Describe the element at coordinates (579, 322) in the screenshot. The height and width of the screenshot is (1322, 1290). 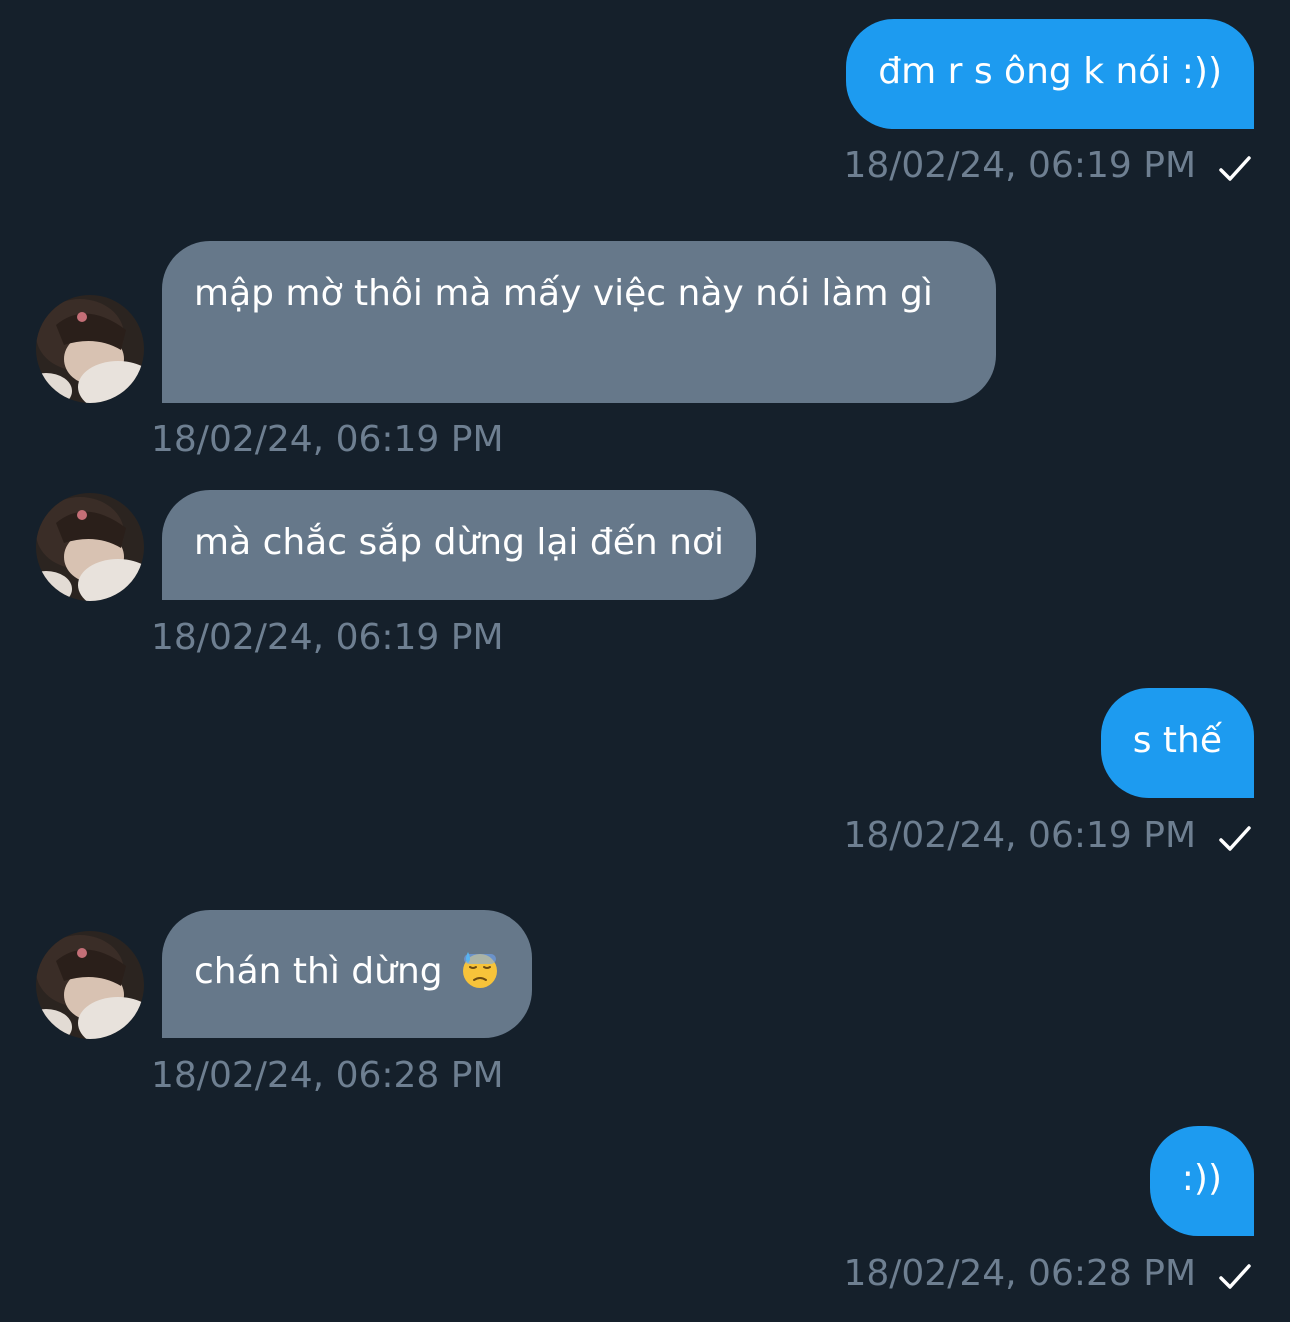
I see `message-bubble-received: mập mờ thôi mà mấy việc này nói làm gì` at that location.